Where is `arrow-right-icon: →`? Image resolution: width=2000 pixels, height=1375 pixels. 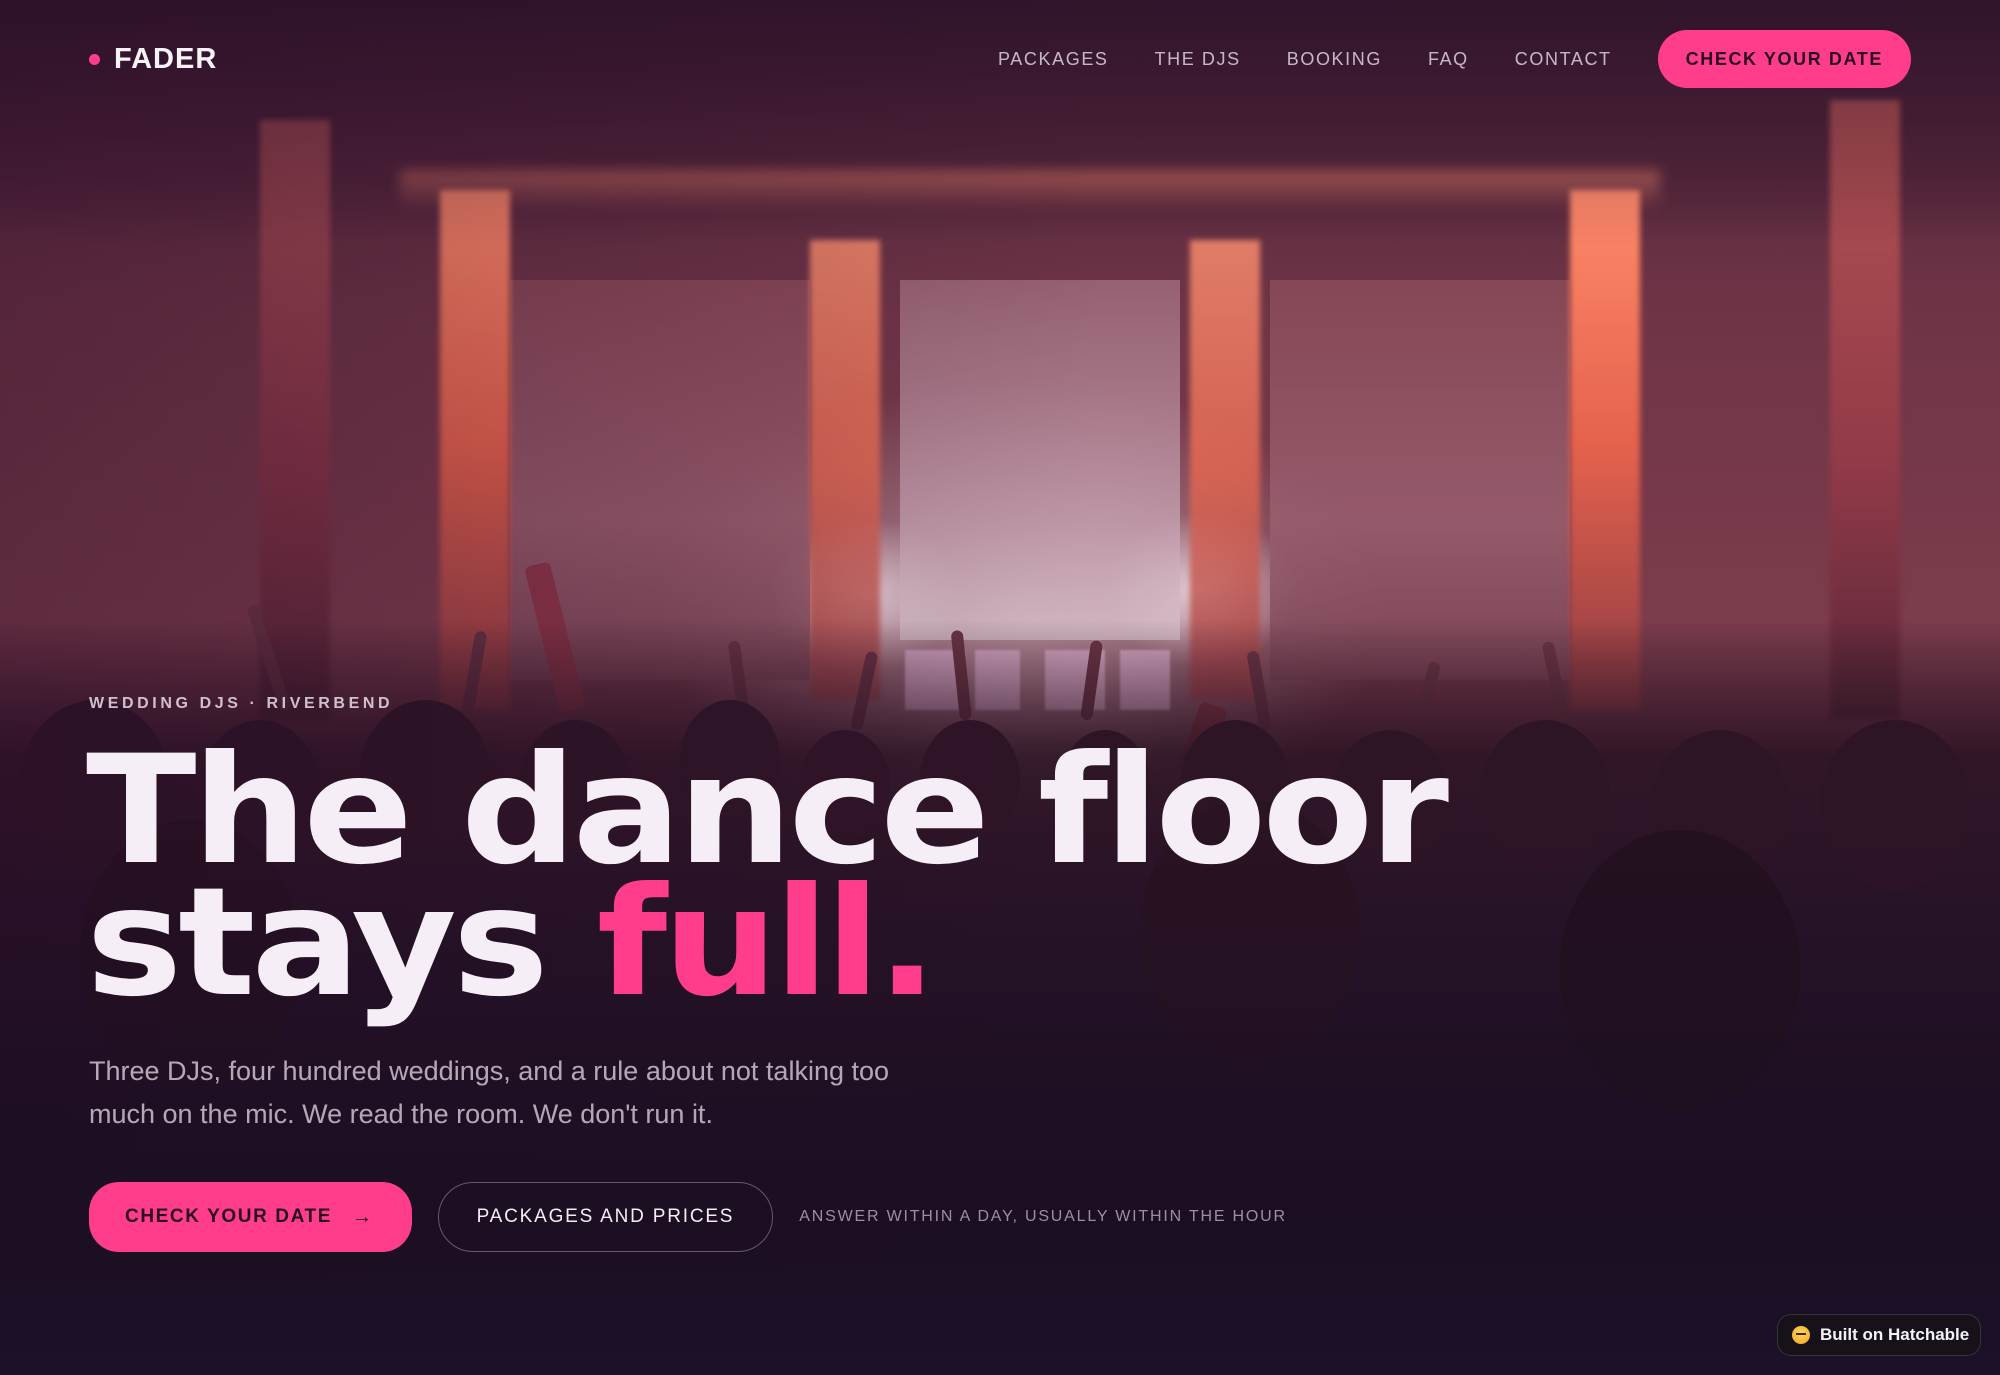
arrow-right-icon: → is located at coordinates (362, 1216).